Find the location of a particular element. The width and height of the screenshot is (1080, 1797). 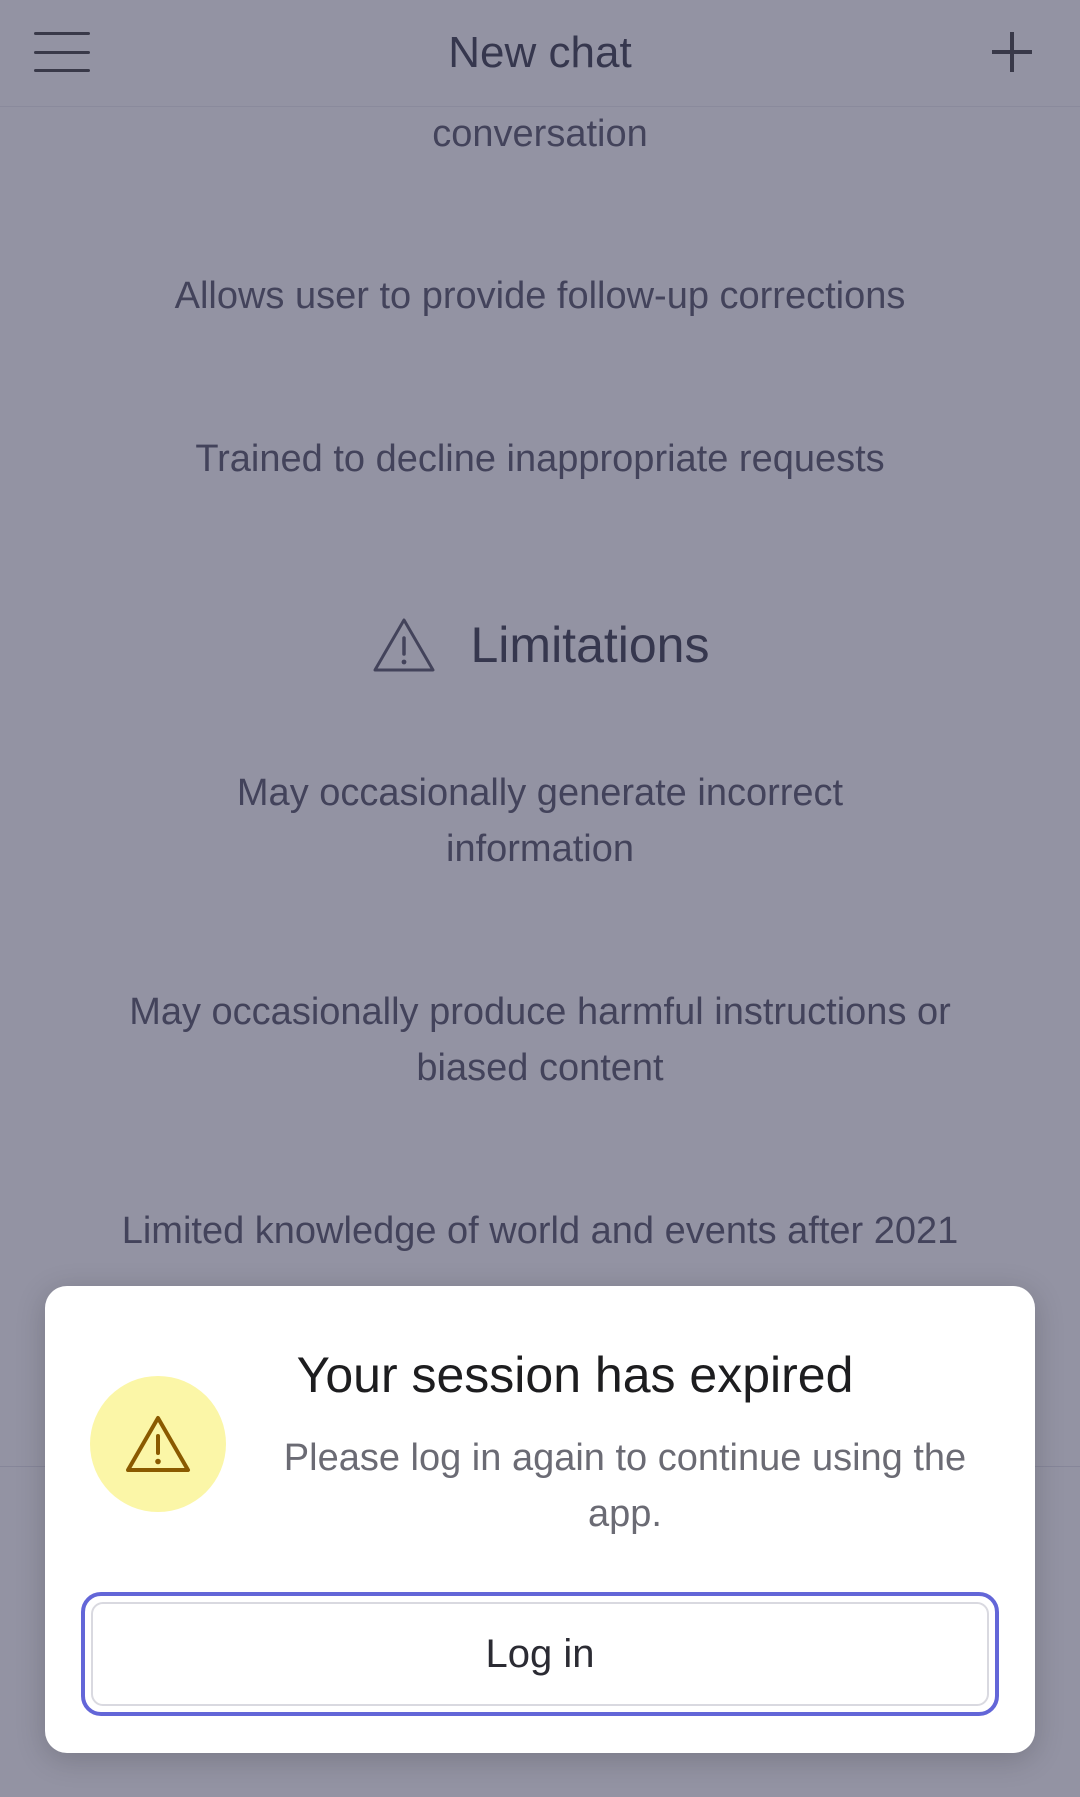

login-button: Log in is located at coordinates (540, 1654).